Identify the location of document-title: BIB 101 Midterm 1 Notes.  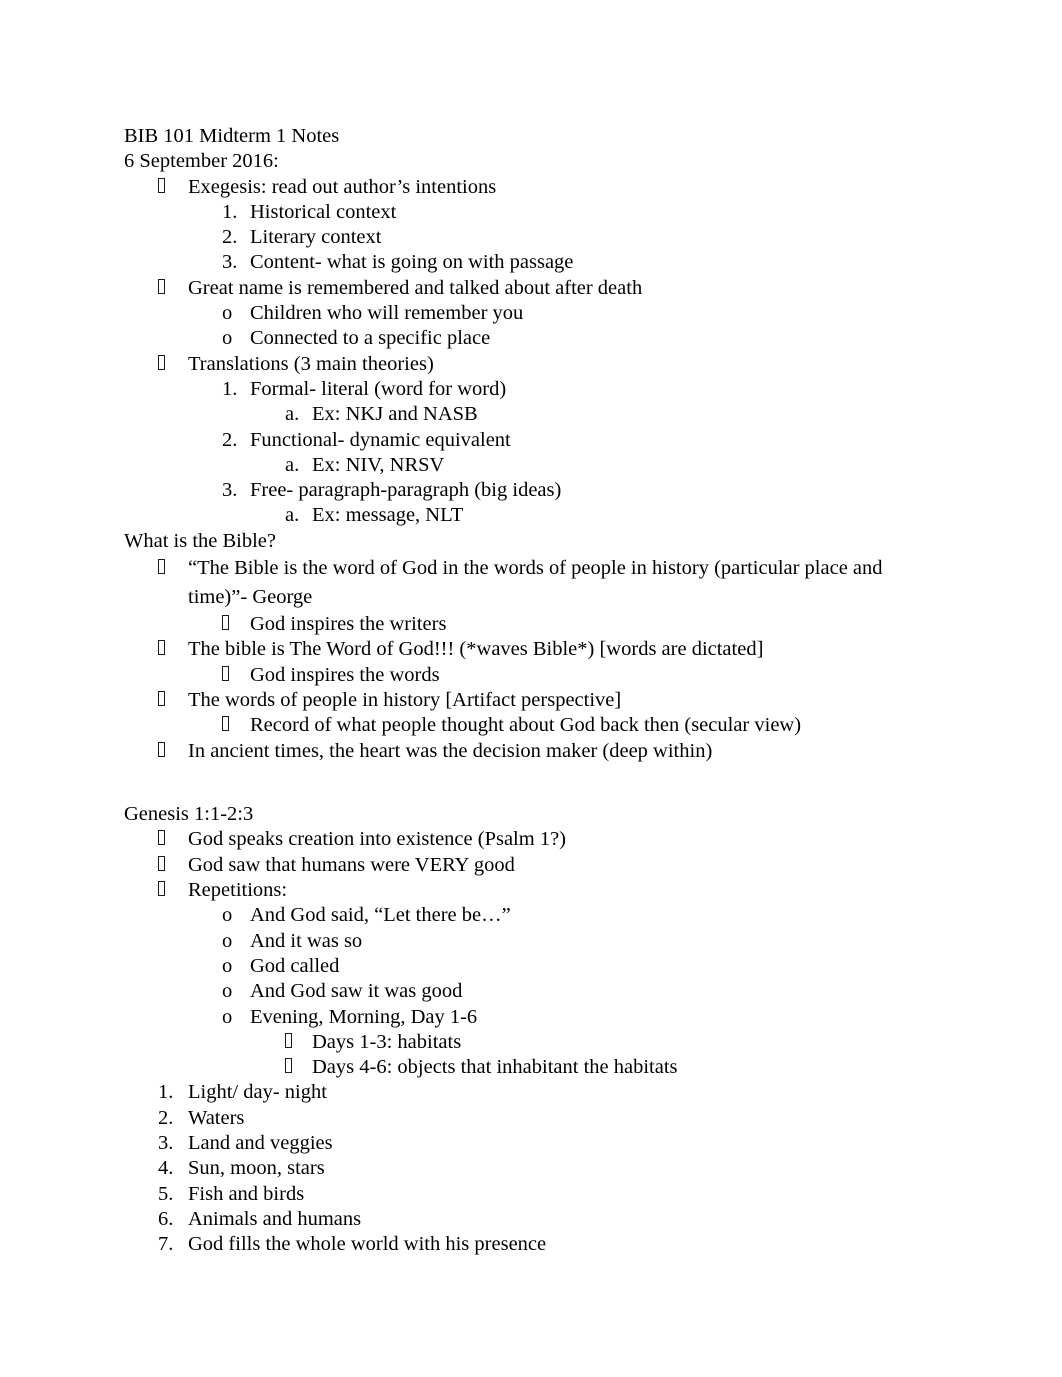
(232, 136).